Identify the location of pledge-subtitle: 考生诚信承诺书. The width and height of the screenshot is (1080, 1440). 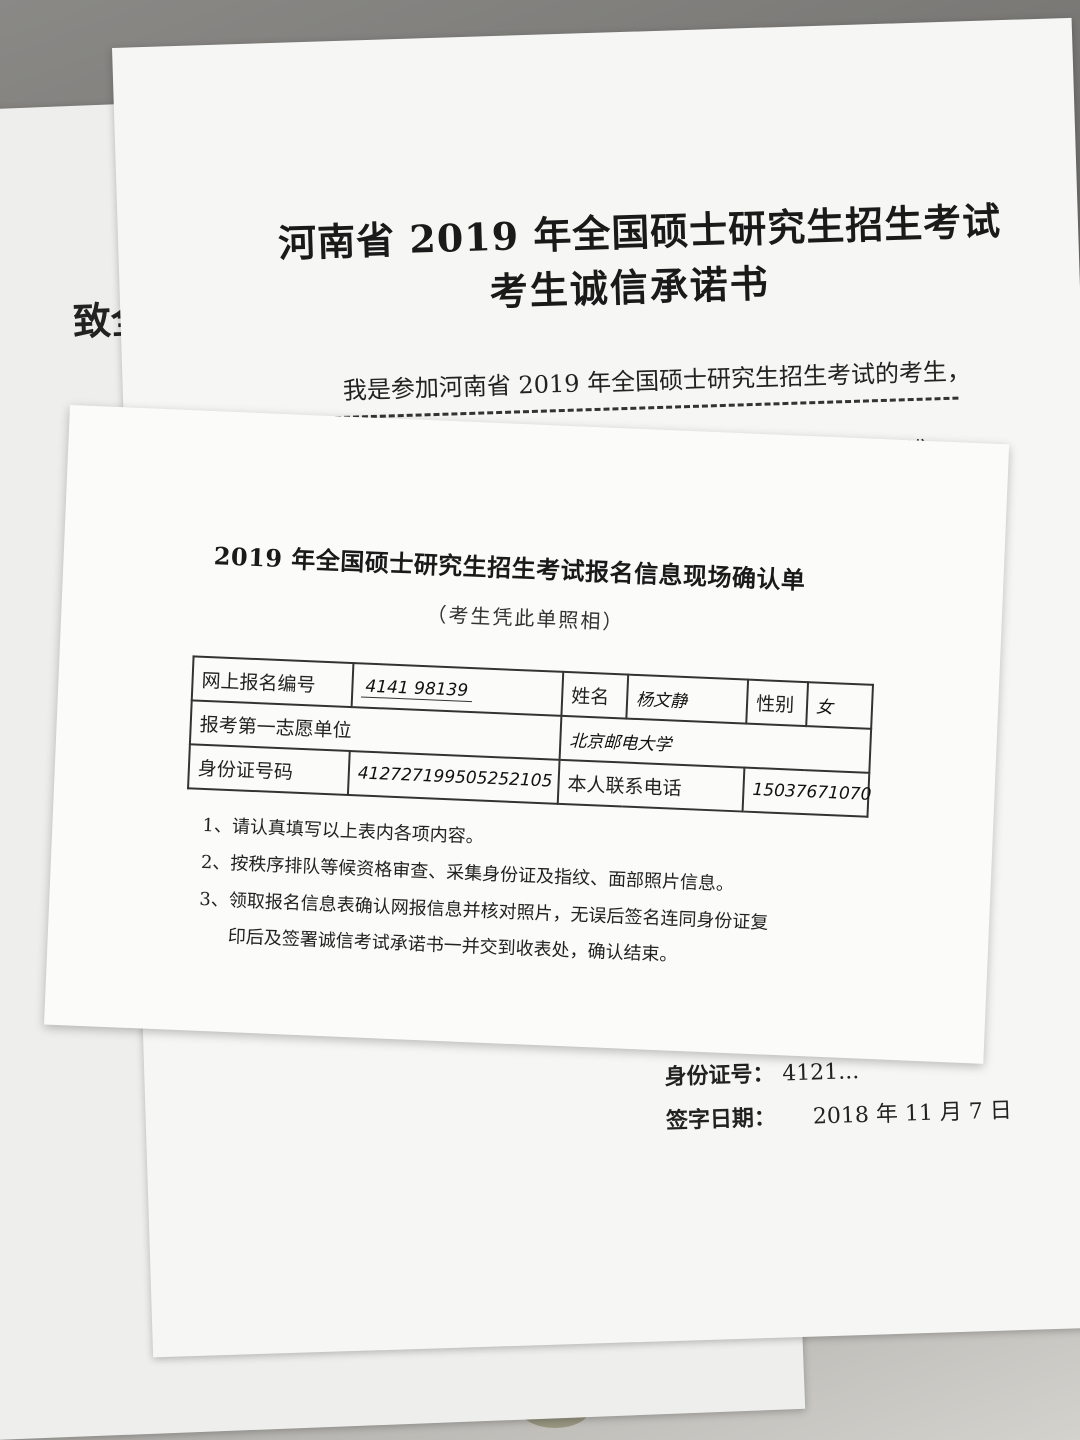
(630, 287).